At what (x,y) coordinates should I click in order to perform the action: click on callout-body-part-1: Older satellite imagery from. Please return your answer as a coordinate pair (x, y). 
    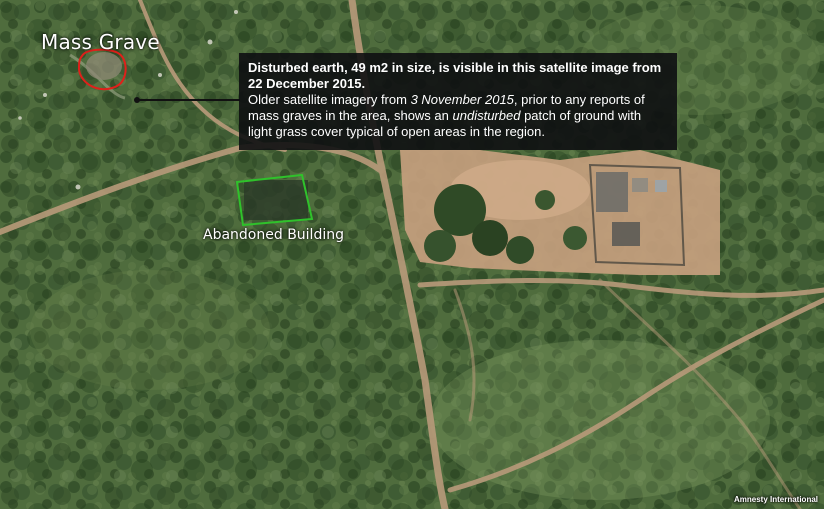
    Looking at the image, I should click on (329, 99).